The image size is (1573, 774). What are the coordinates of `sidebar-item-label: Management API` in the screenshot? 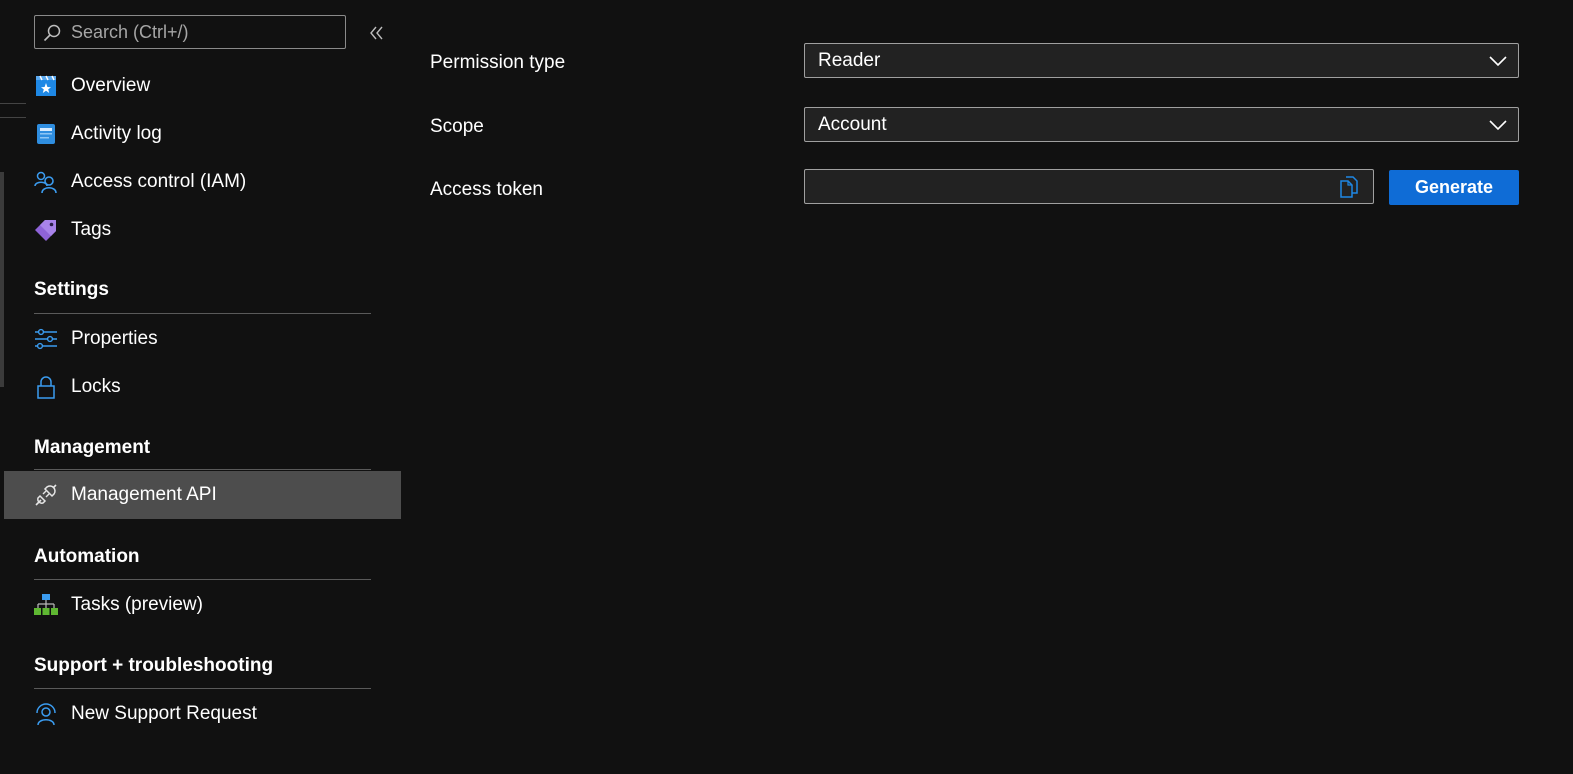 It's located at (144, 494).